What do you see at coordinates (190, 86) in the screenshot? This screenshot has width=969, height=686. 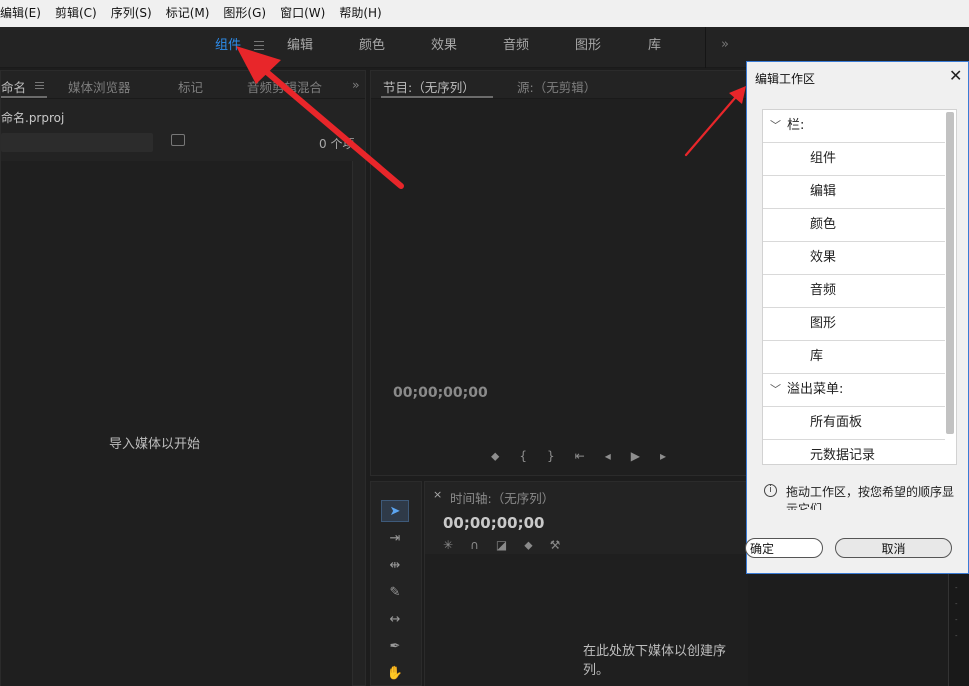 I see `tab-markers: 标记` at bounding box center [190, 86].